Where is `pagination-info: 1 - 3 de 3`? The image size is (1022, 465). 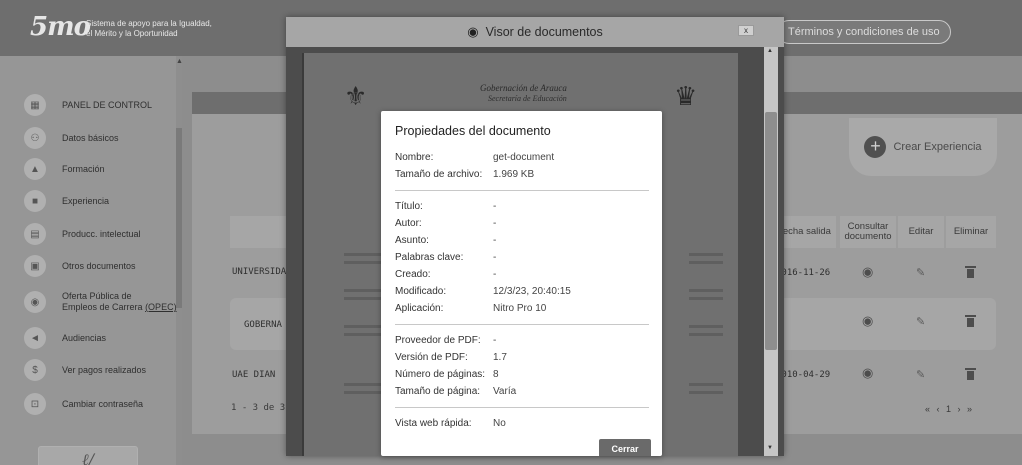
pagination-info: 1 - 3 de 3 is located at coordinates (258, 408).